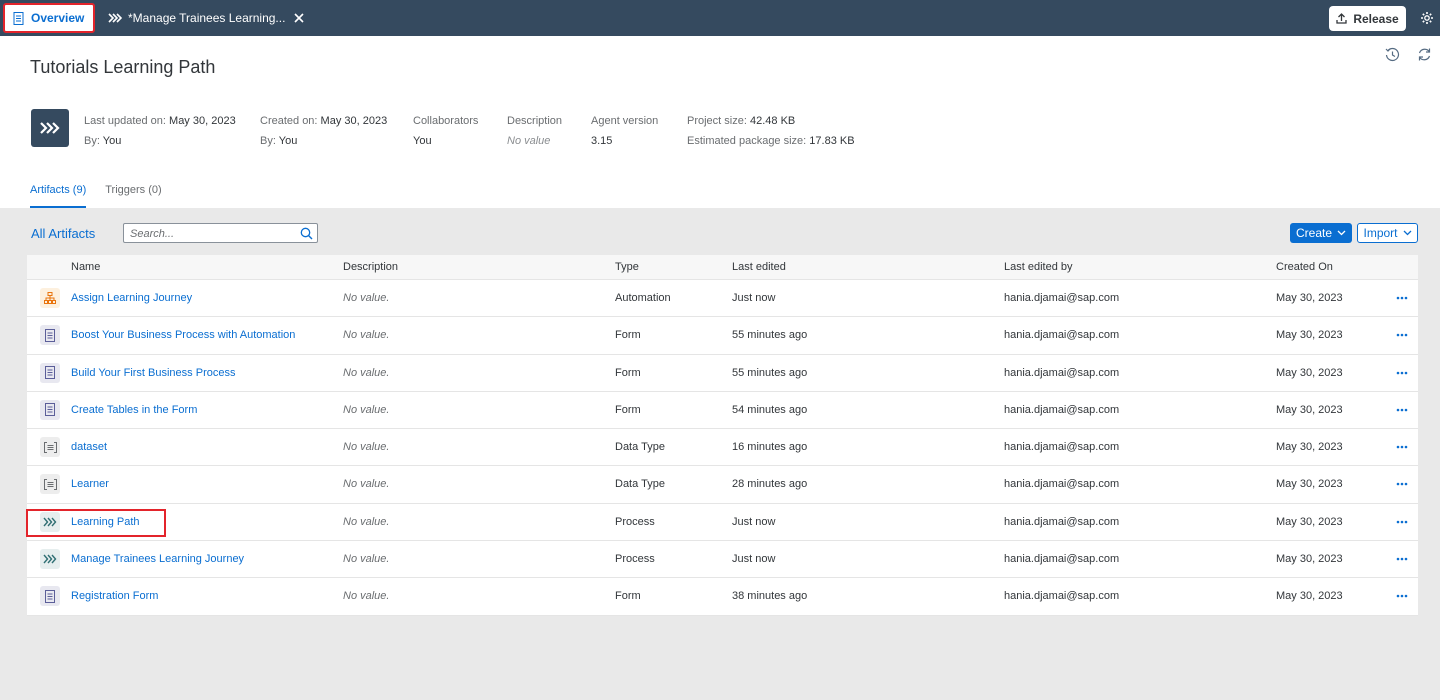 Image resolution: width=1440 pixels, height=700 pixels. What do you see at coordinates (85, 267) in the screenshot?
I see `column-header-name: Name` at bounding box center [85, 267].